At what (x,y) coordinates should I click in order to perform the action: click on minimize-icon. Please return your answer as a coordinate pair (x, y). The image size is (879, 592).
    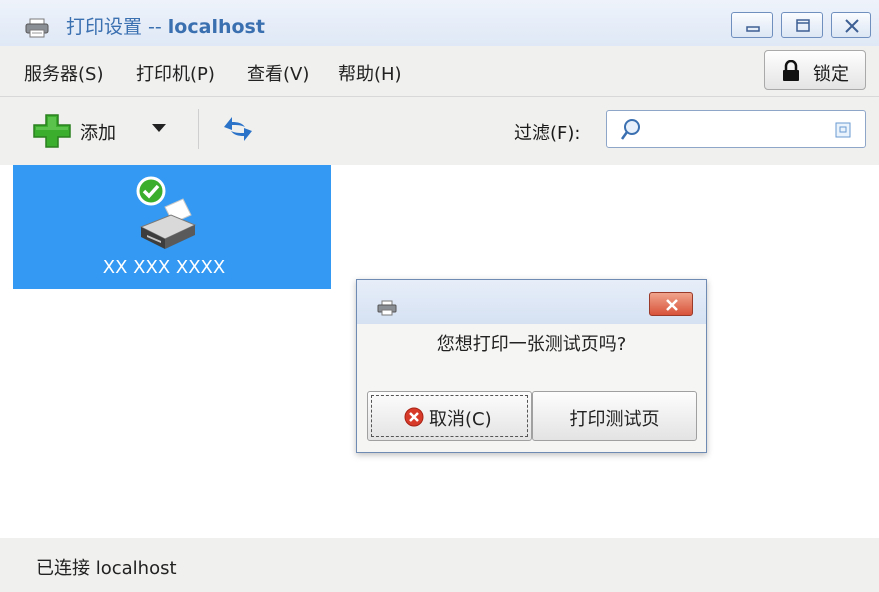
    Looking at the image, I should click on (753, 29).